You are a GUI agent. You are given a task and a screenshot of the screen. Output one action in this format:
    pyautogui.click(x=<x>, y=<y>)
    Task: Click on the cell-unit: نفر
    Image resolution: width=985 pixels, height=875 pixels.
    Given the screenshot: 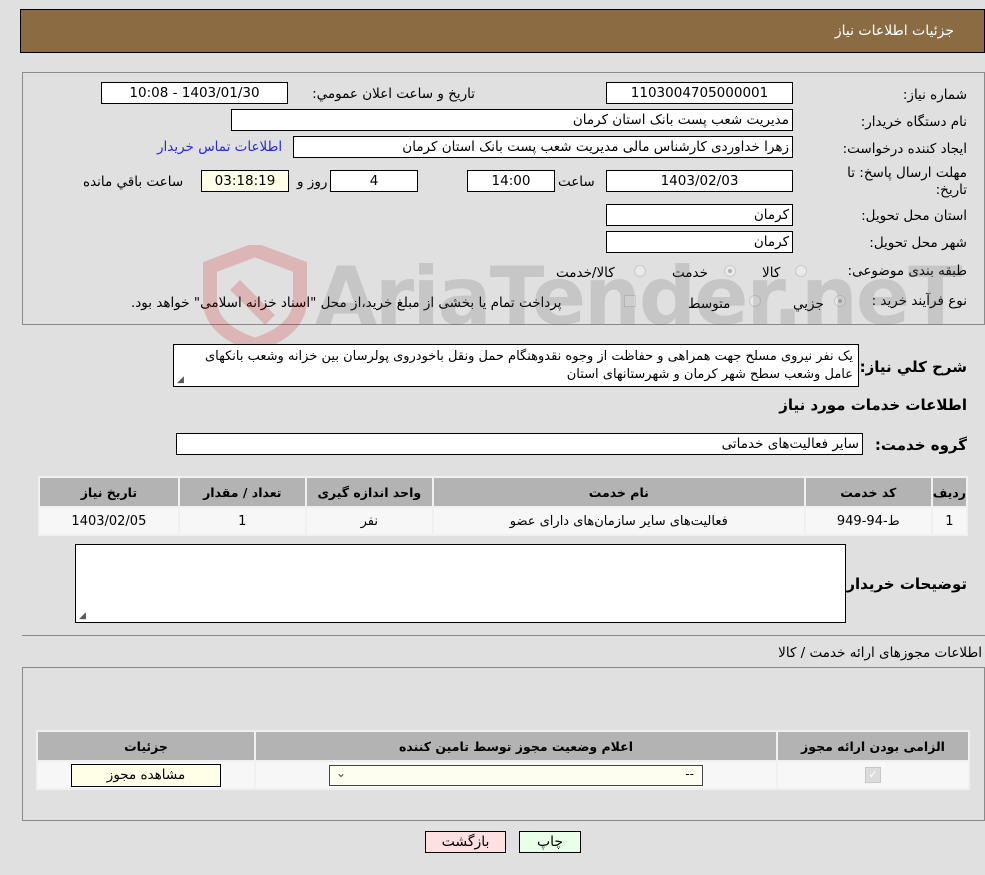 What is the action you would take?
    pyautogui.click(x=369, y=521)
    